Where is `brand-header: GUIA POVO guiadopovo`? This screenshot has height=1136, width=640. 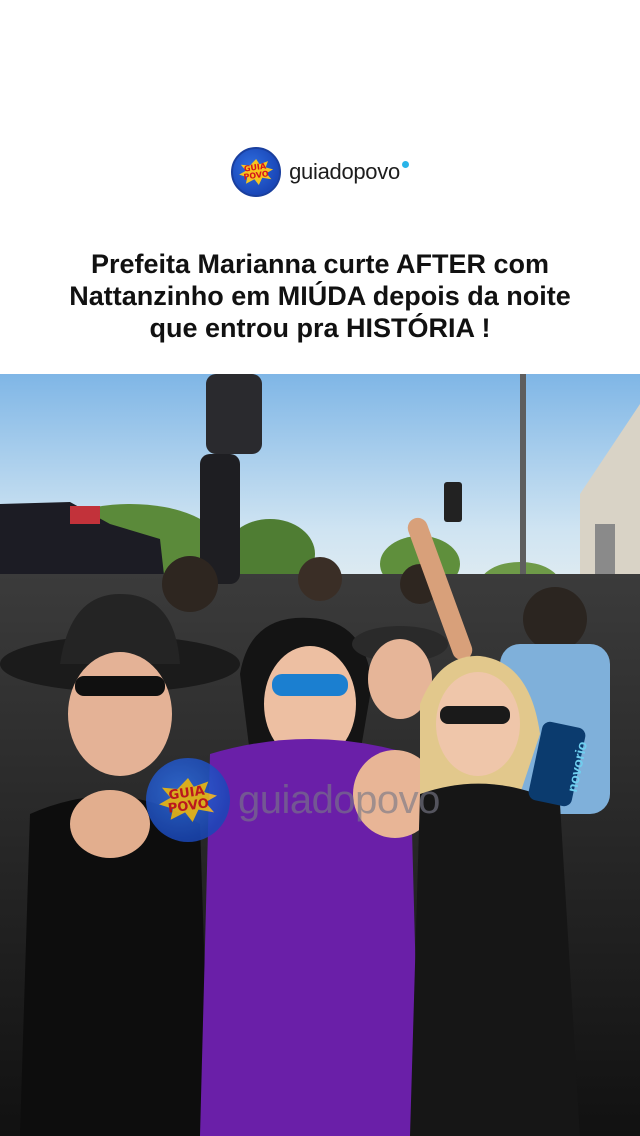 brand-header: GUIA POVO guiadopovo is located at coordinates (320, 172).